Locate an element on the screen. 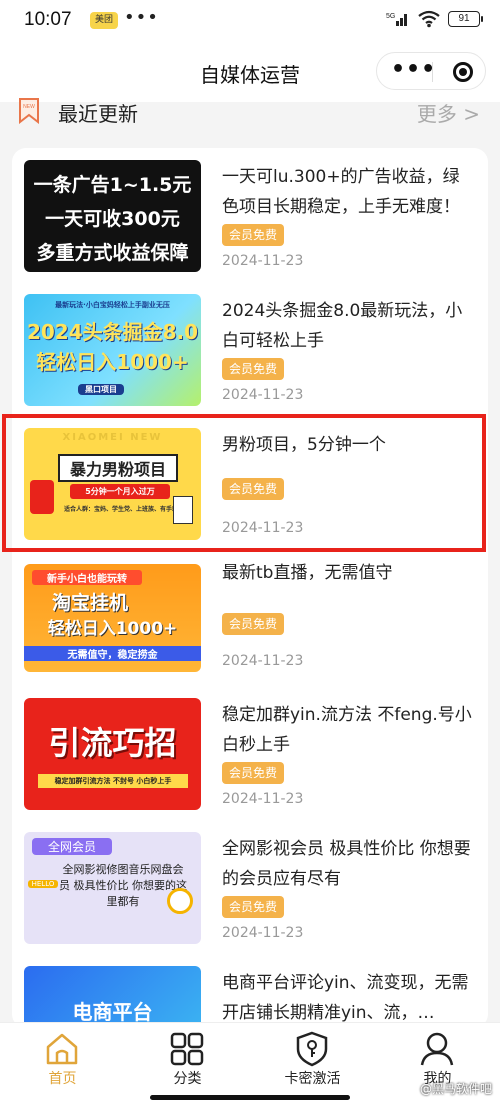 This screenshot has width=500, height=1111. item-title: 2024头条掘金8.0最新玩法，小白可轻松上手 is located at coordinates (342, 326).